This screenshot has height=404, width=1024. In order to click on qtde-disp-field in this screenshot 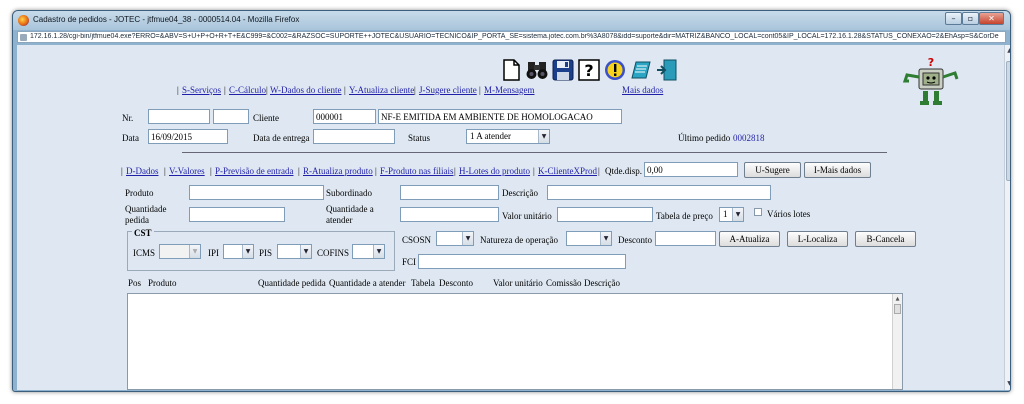, I will do `click(691, 169)`.